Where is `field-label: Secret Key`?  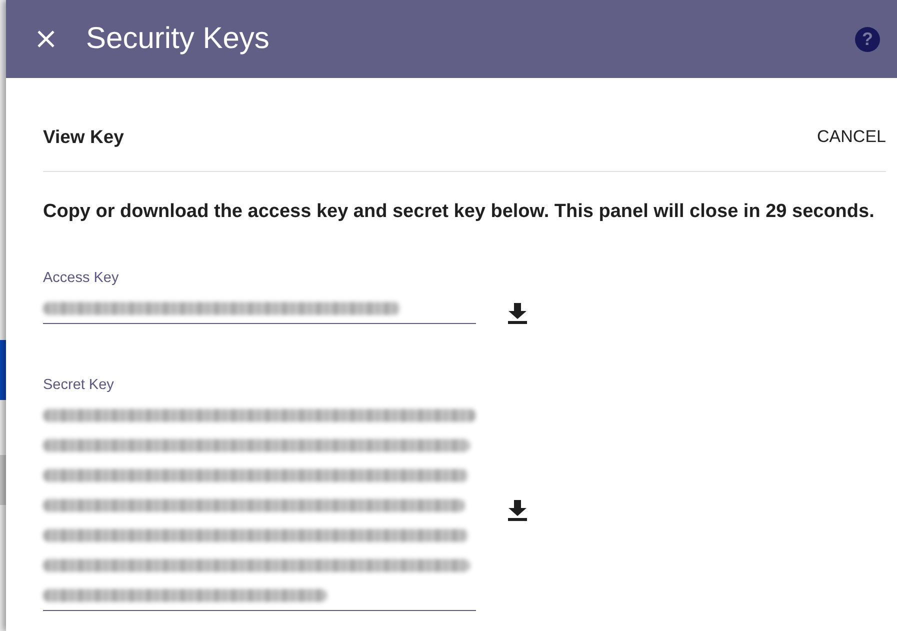 field-label: Secret Key is located at coordinates (78, 385).